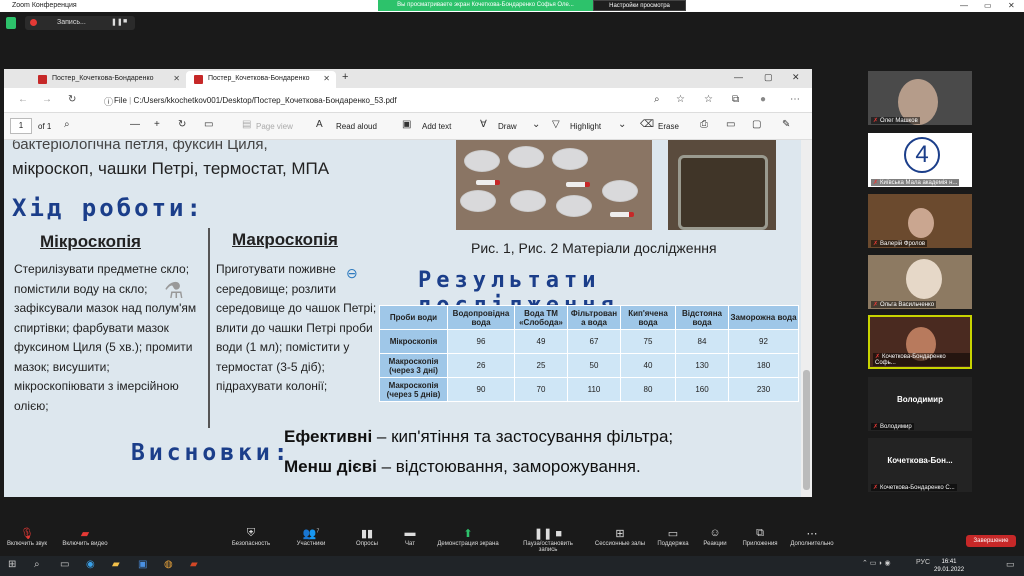 The image size is (1024, 576). What do you see at coordinates (920, 221) in the screenshot?
I see `participant-tile: ✗ Валерій Фролов` at bounding box center [920, 221].